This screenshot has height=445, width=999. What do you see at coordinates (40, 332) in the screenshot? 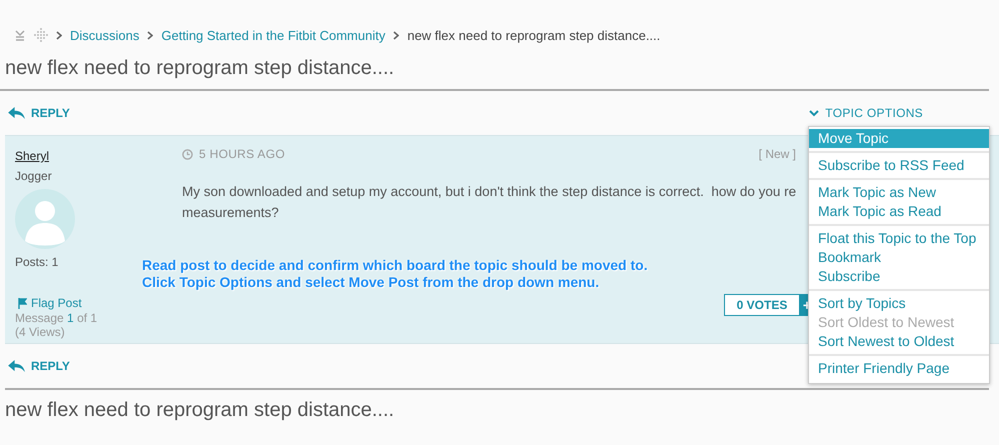
I see `view-count: (4 Views)` at bounding box center [40, 332].